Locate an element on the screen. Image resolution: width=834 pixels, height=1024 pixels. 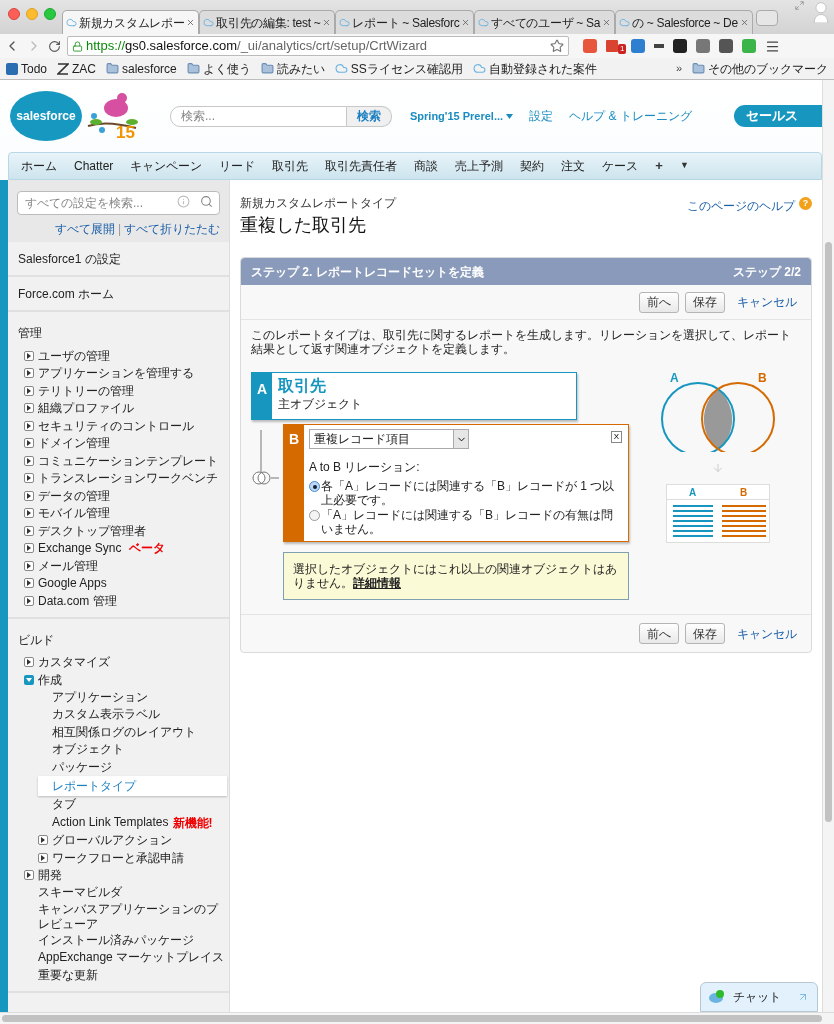
sidebar-item: セキュリティのコントロール is located at coordinates (116, 425).